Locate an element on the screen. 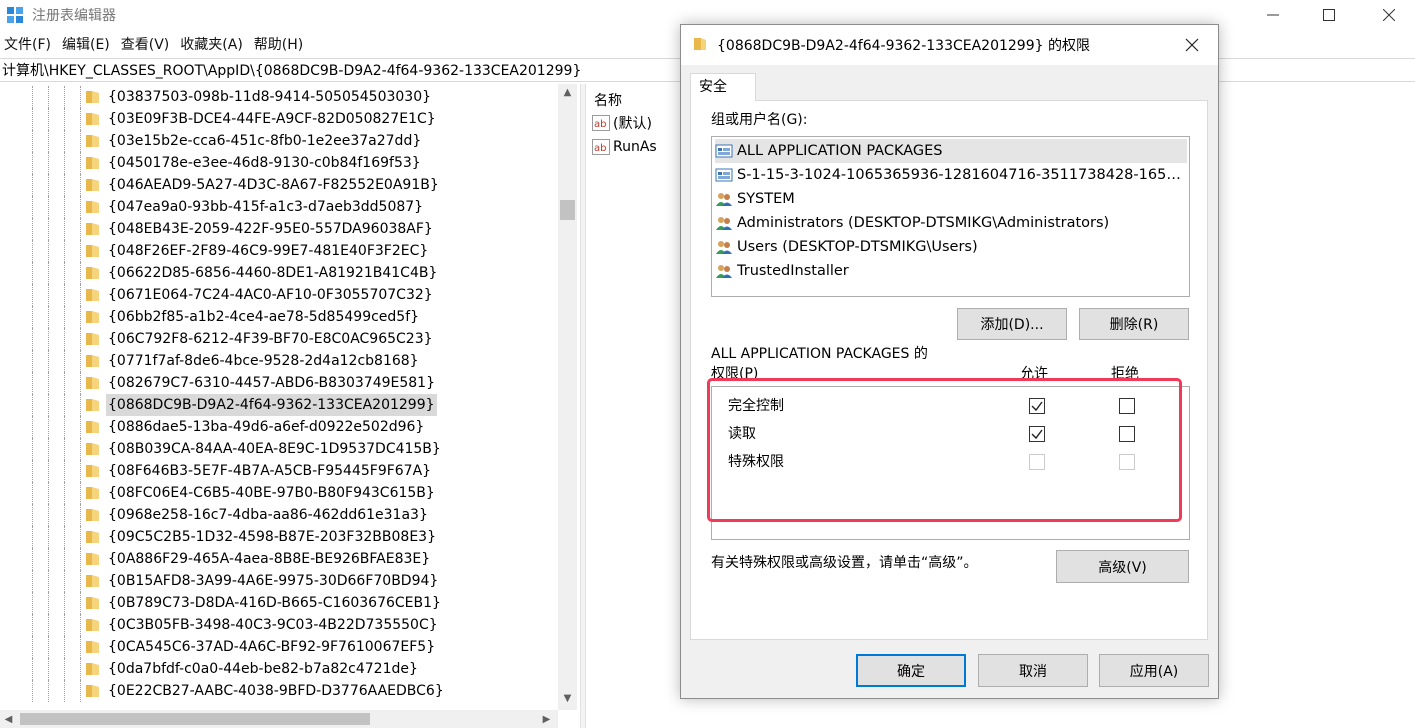 Image resolution: width=1415 pixels, height=728 pixels. tree-item: {0A886F29-465A-4aea-8B8E-BE926BFAE83E} is located at coordinates (280, 559).